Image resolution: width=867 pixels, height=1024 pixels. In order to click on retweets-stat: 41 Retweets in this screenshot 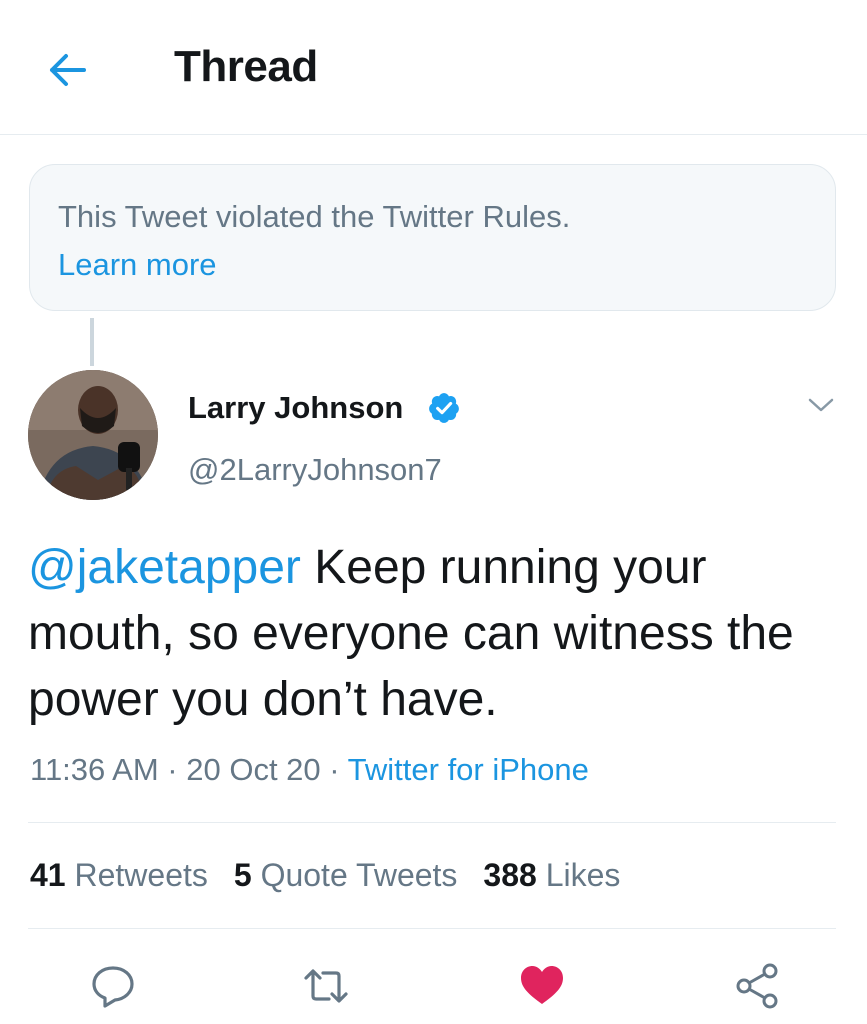, I will do `click(119, 875)`.